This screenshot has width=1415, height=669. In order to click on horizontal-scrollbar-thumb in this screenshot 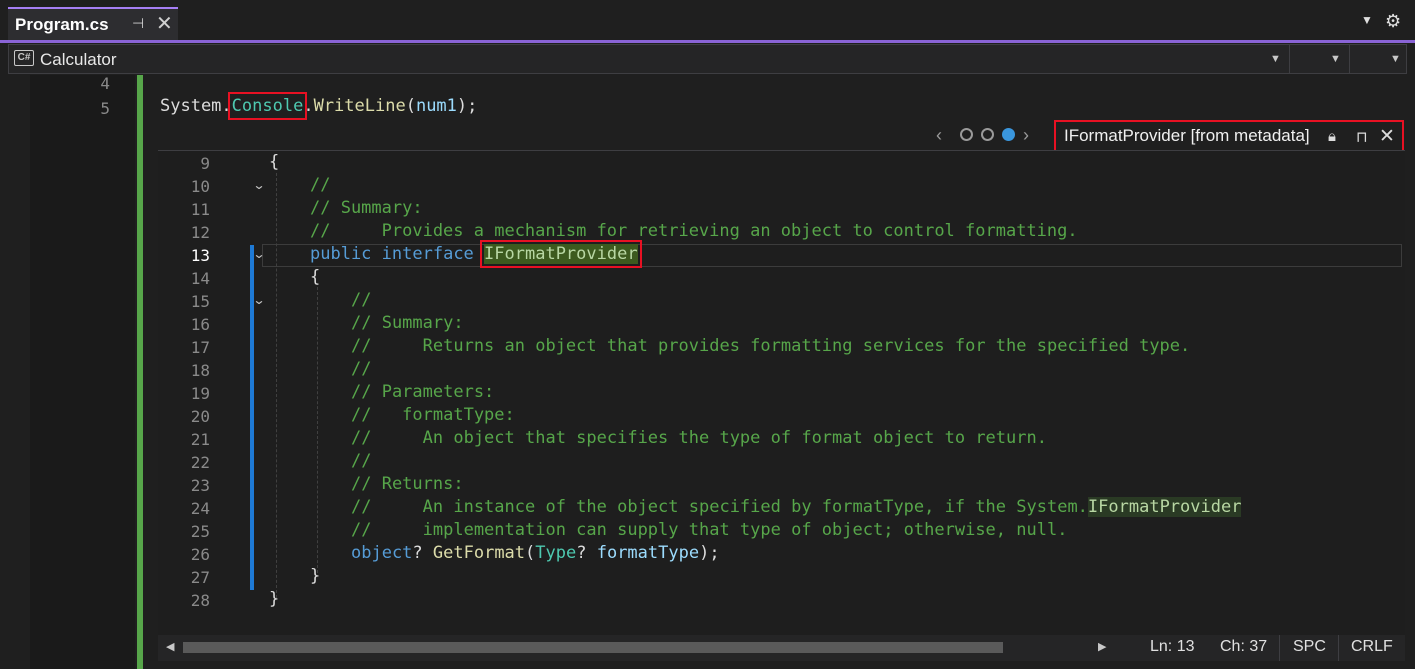, I will do `click(593, 647)`.